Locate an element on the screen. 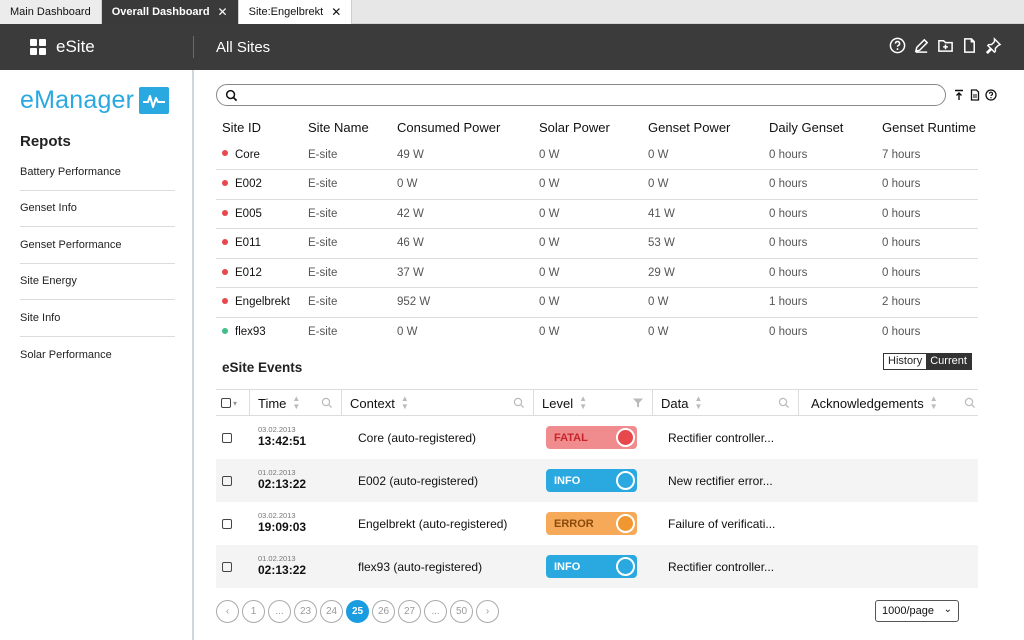  upload-icon is located at coordinates (959, 95).